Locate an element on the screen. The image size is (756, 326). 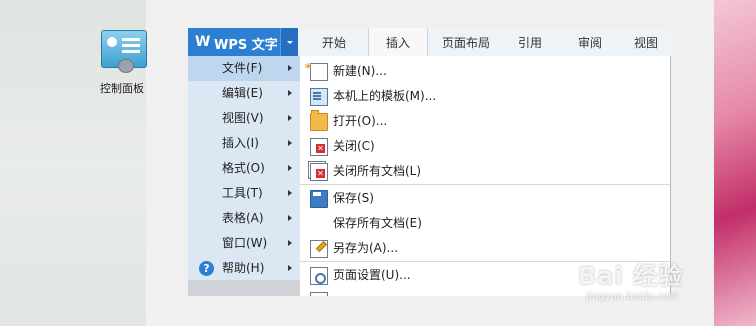
submenu-item-close: 关闭(C) is located at coordinates (485, 146).